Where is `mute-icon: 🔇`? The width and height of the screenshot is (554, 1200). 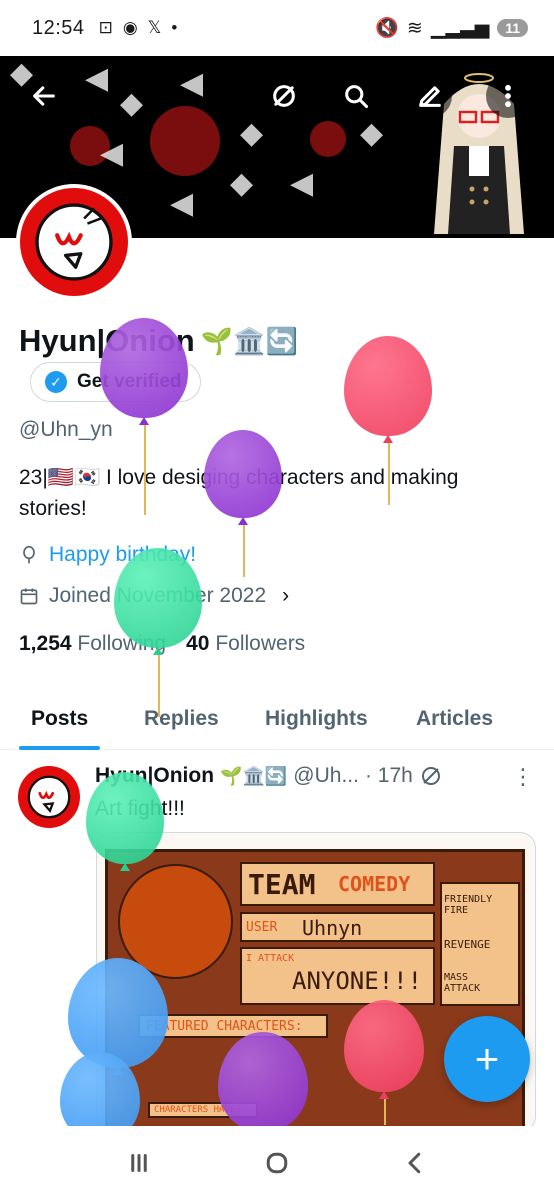
mute-icon: 🔇 is located at coordinates (387, 28).